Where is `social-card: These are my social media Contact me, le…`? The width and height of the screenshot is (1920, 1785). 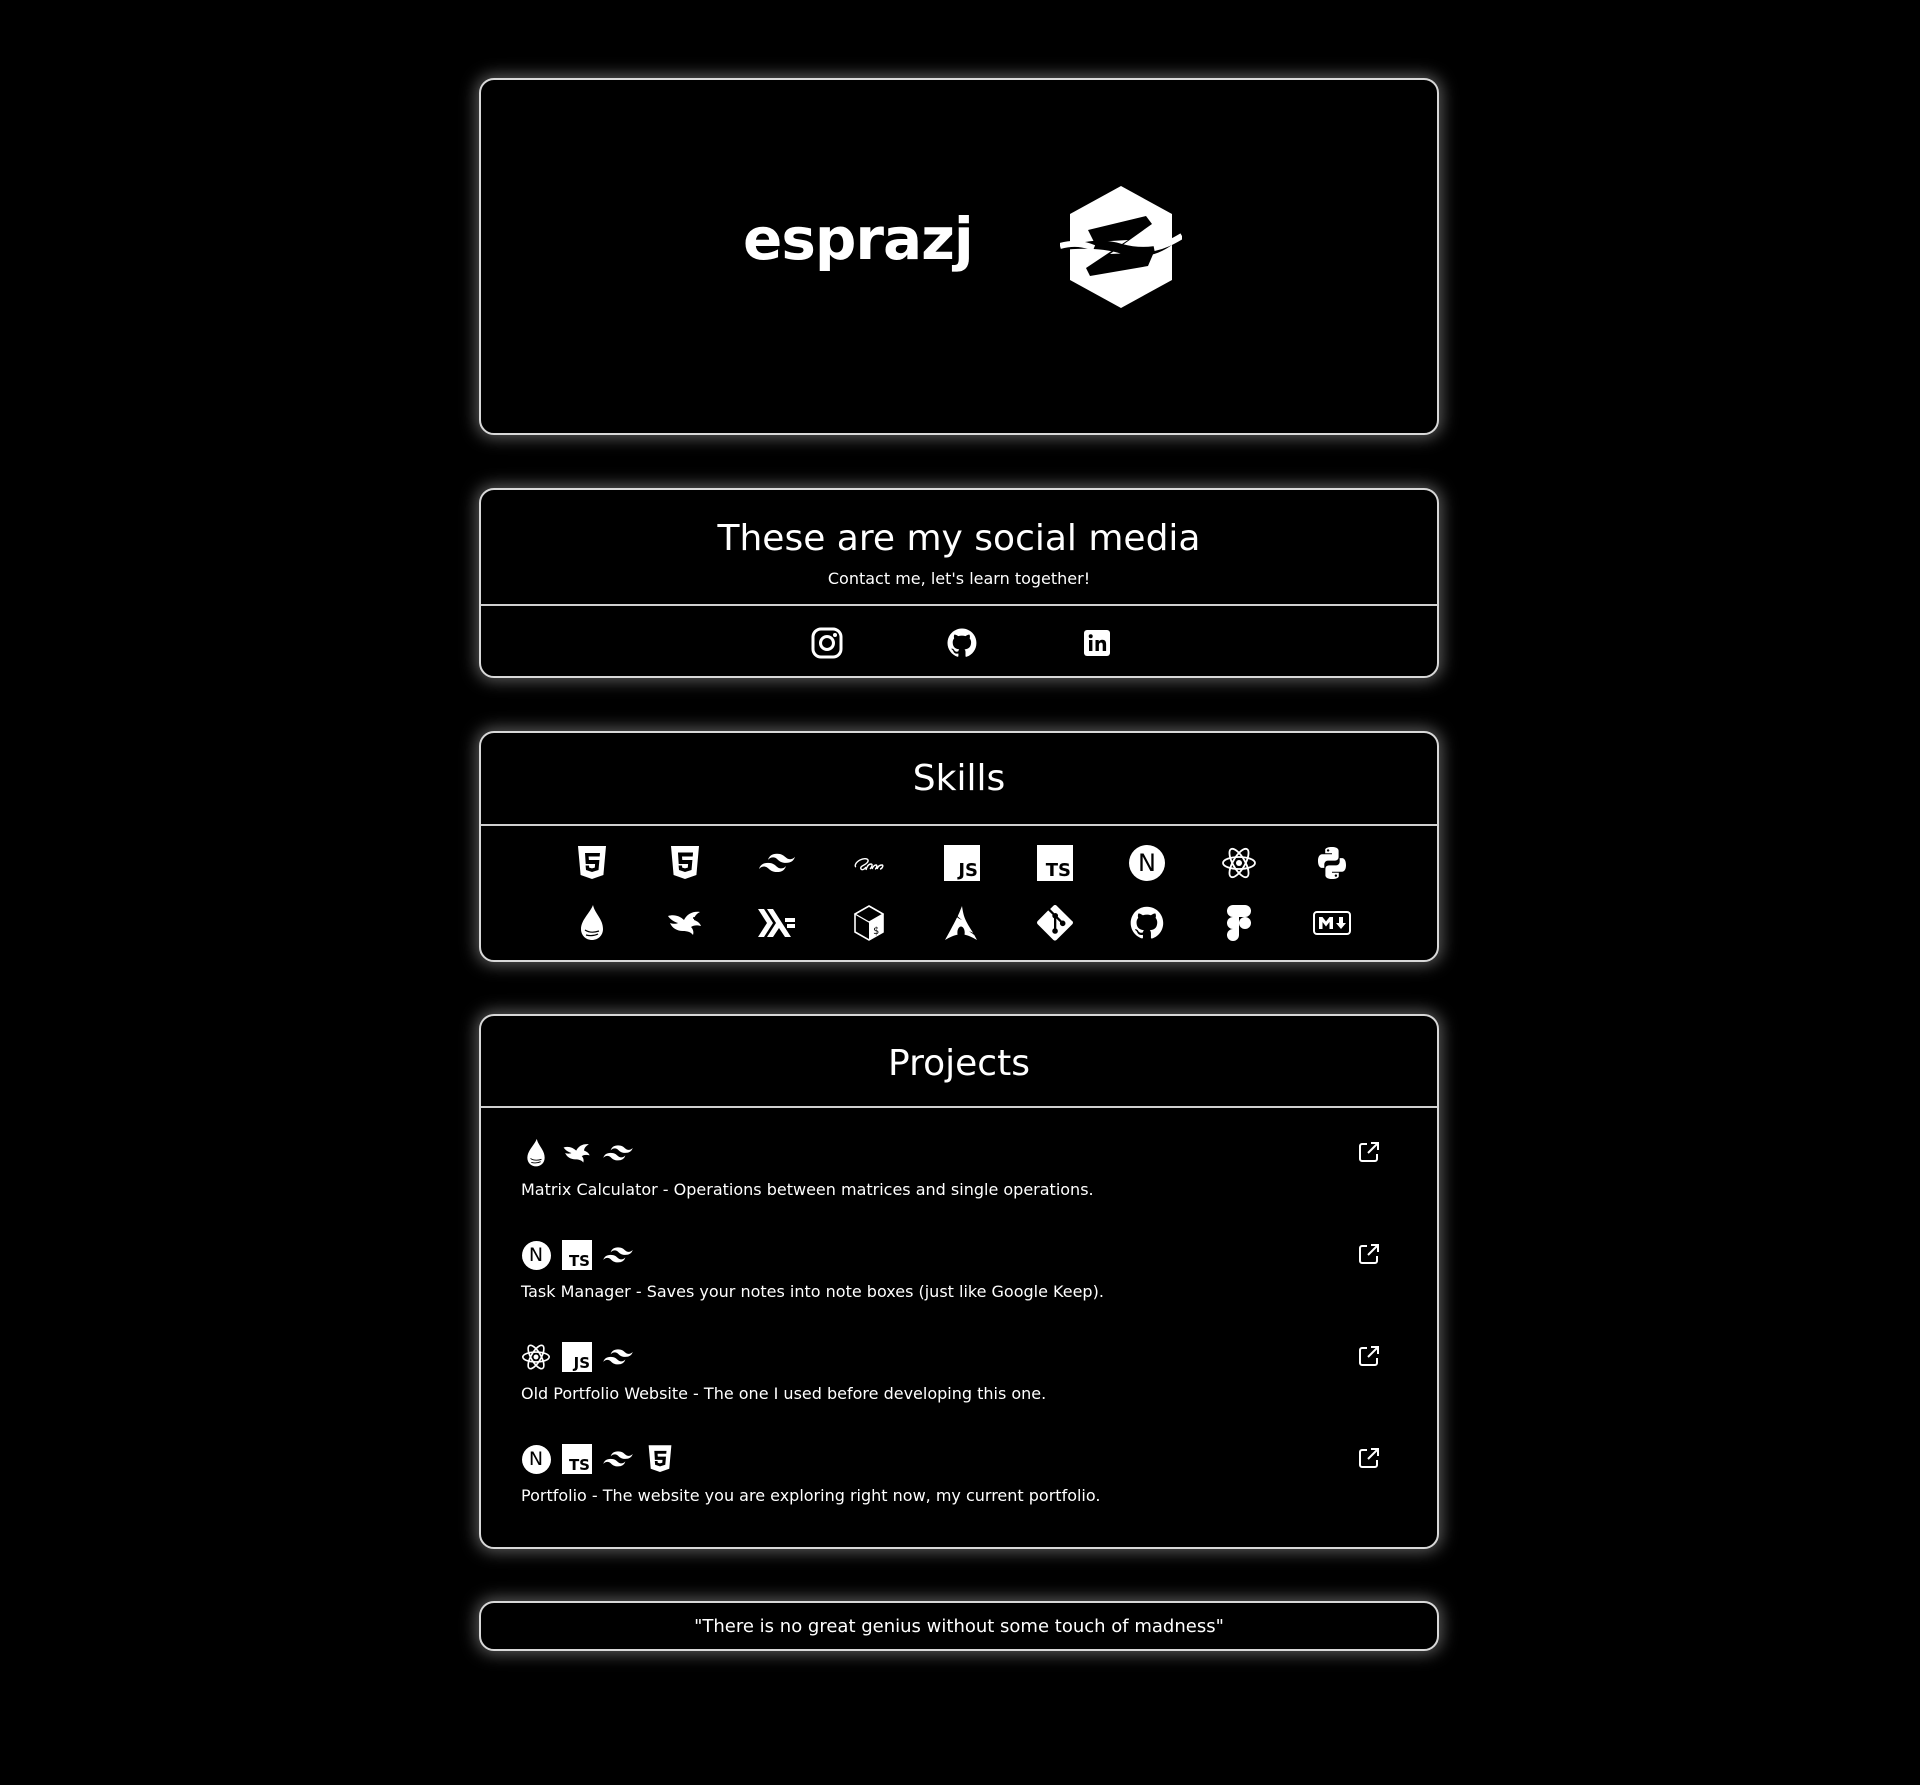 social-card: These are my social media Contact me, le… is located at coordinates (959, 583).